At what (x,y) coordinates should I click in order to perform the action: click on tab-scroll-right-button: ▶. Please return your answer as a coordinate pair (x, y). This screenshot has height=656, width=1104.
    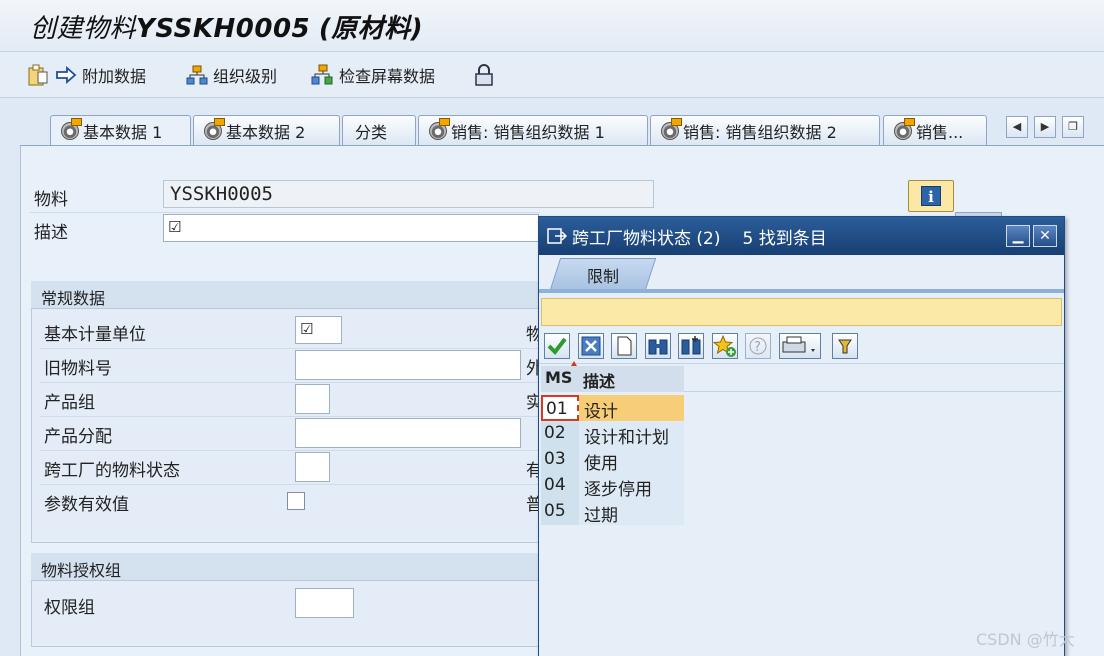
    Looking at the image, I should click on (1045, 127).